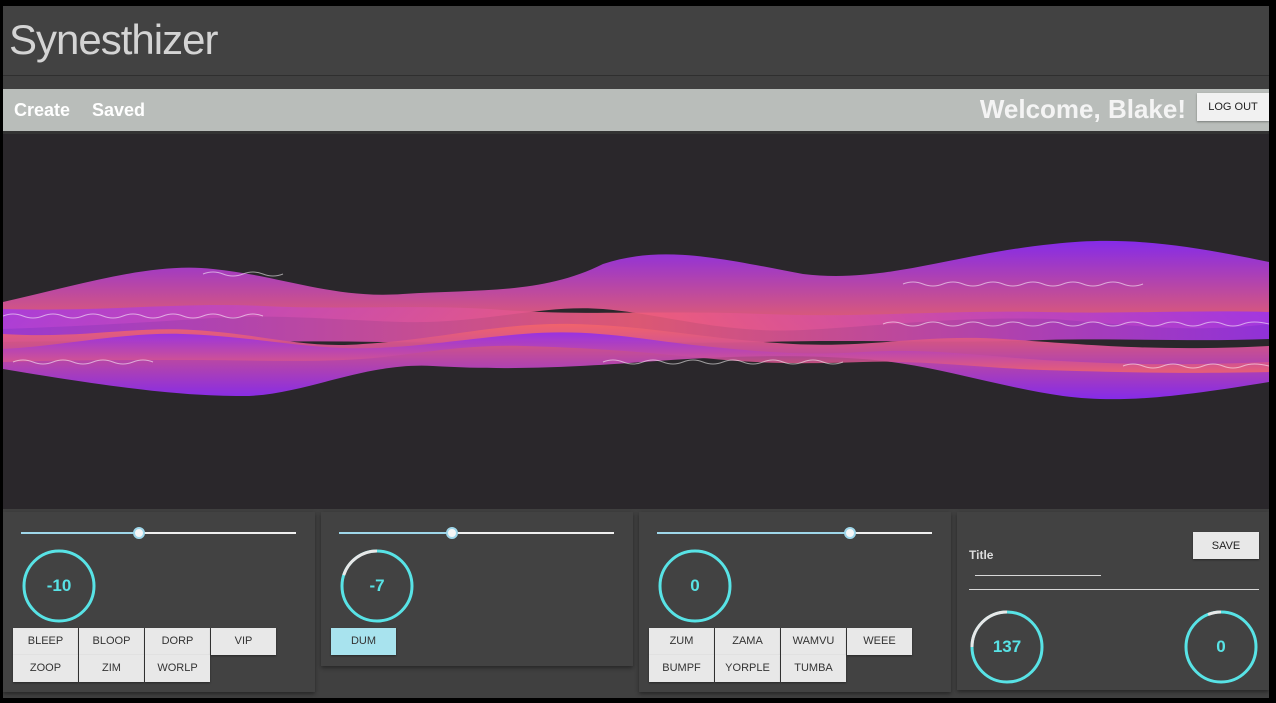 This screenshot has height=703, width=1276. I want to click on knob-3: 0, so click(695, 586).